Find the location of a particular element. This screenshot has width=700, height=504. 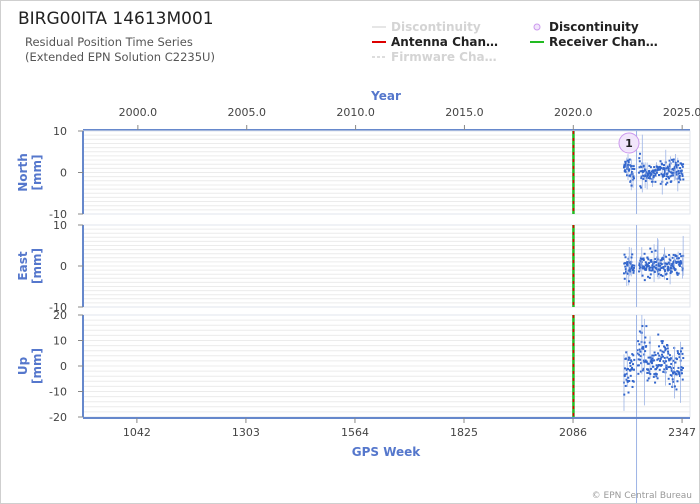

bottom-tick-label: 1825 is located at coordinates (464, 432).